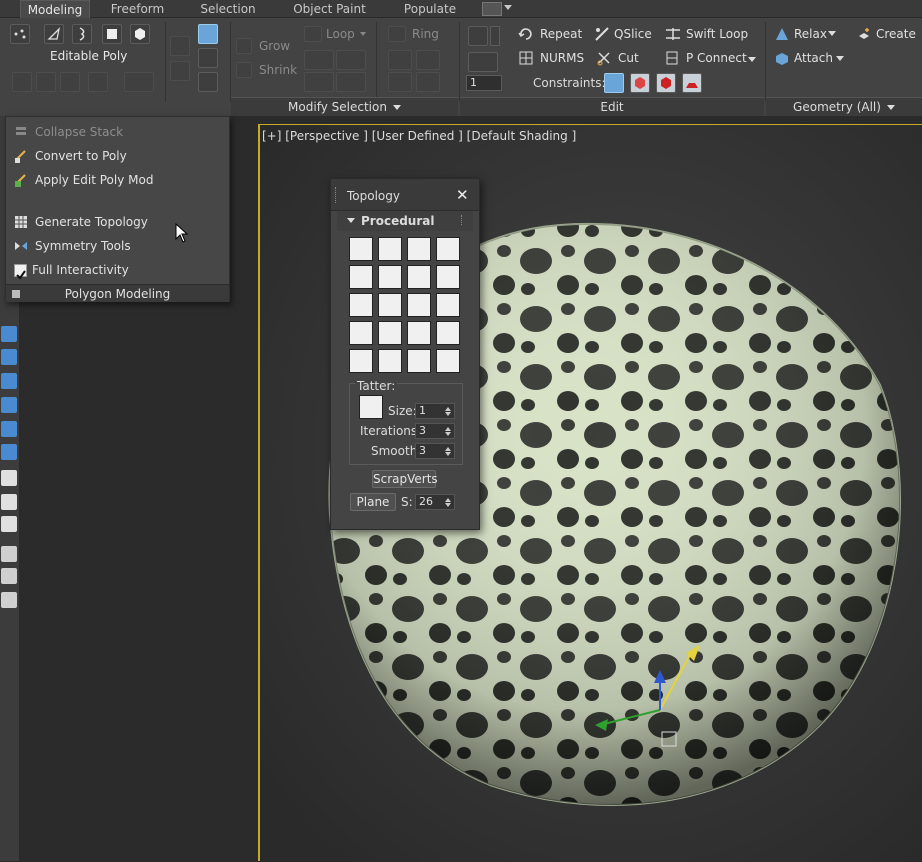  What do you see at coordinates (448, 249) in the screenshot?
I see `pattern-circles-icon` at bounding box center [448, 249].